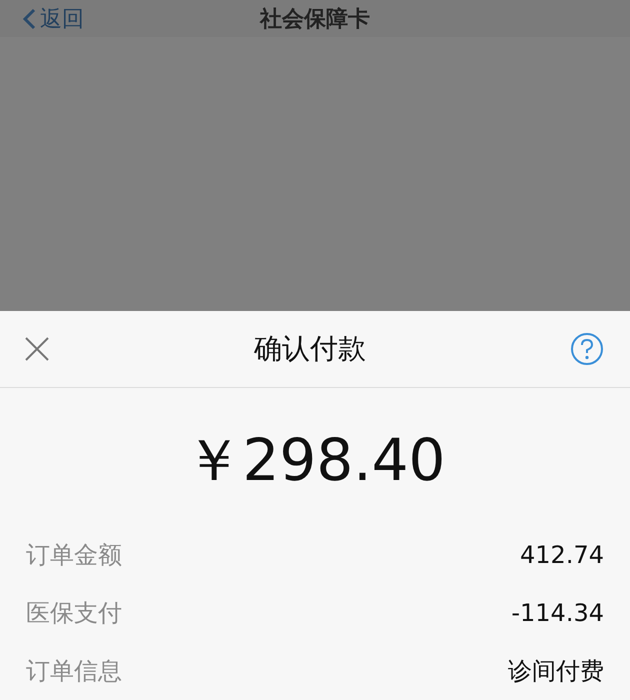  What do you see at coordinates (315, 20) in the screenshot?
I see `nav-title: 社会保障卡` at bounding box center [315, 20].